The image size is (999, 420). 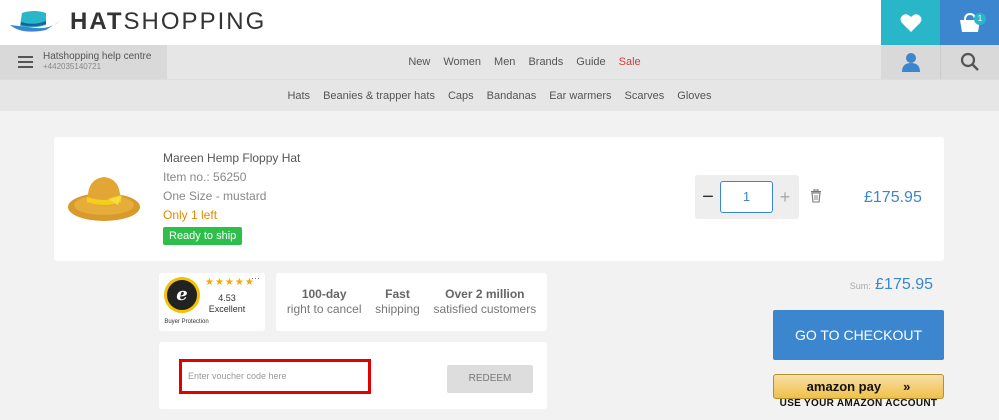 I want to click on help-centre-text: Hatshopping help centre +442035140721, so click(x=97, y=62).